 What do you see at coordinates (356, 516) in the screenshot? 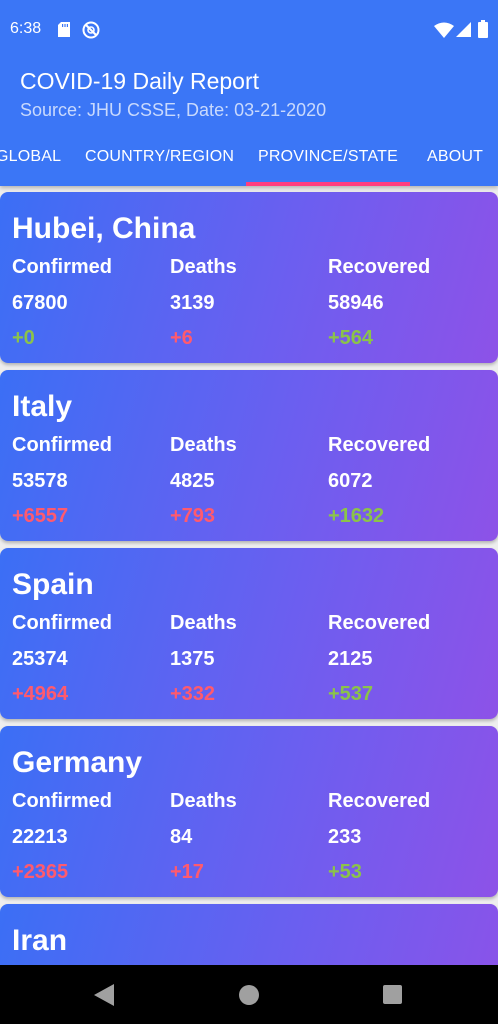
I see `recovered-delta: +1632` at bounding box center [356, 516].